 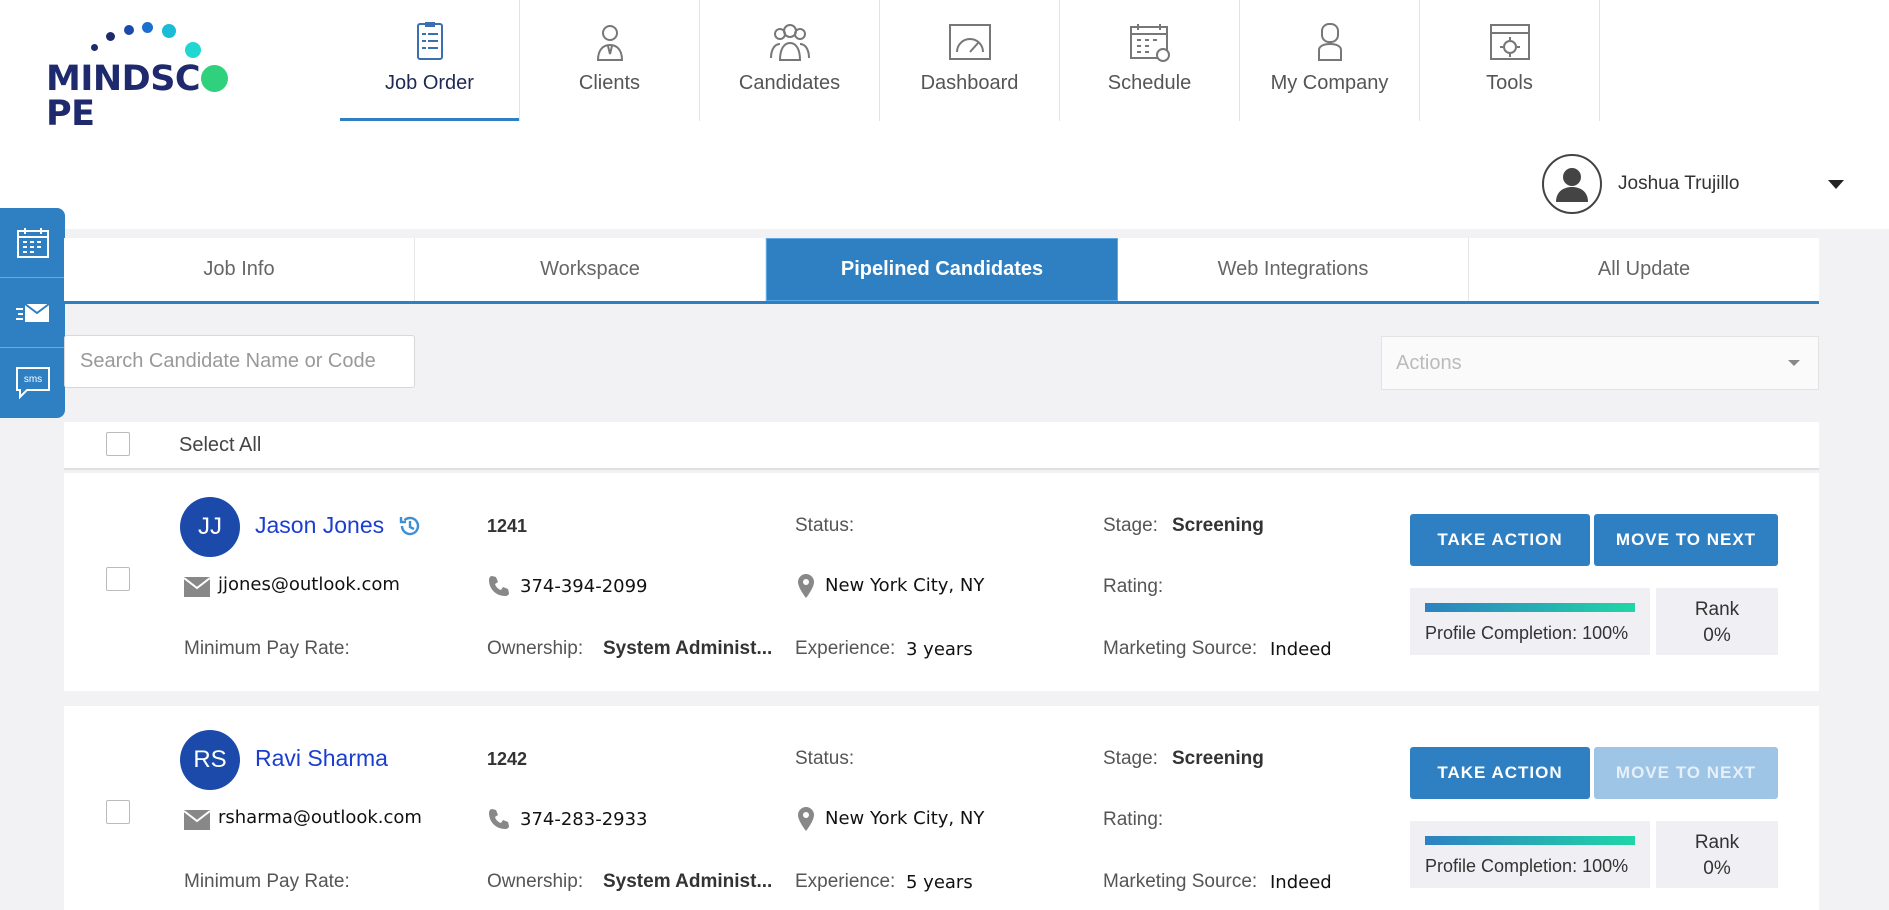 I want to click on nav-label: Dashboard, so click(x=969, y=83).